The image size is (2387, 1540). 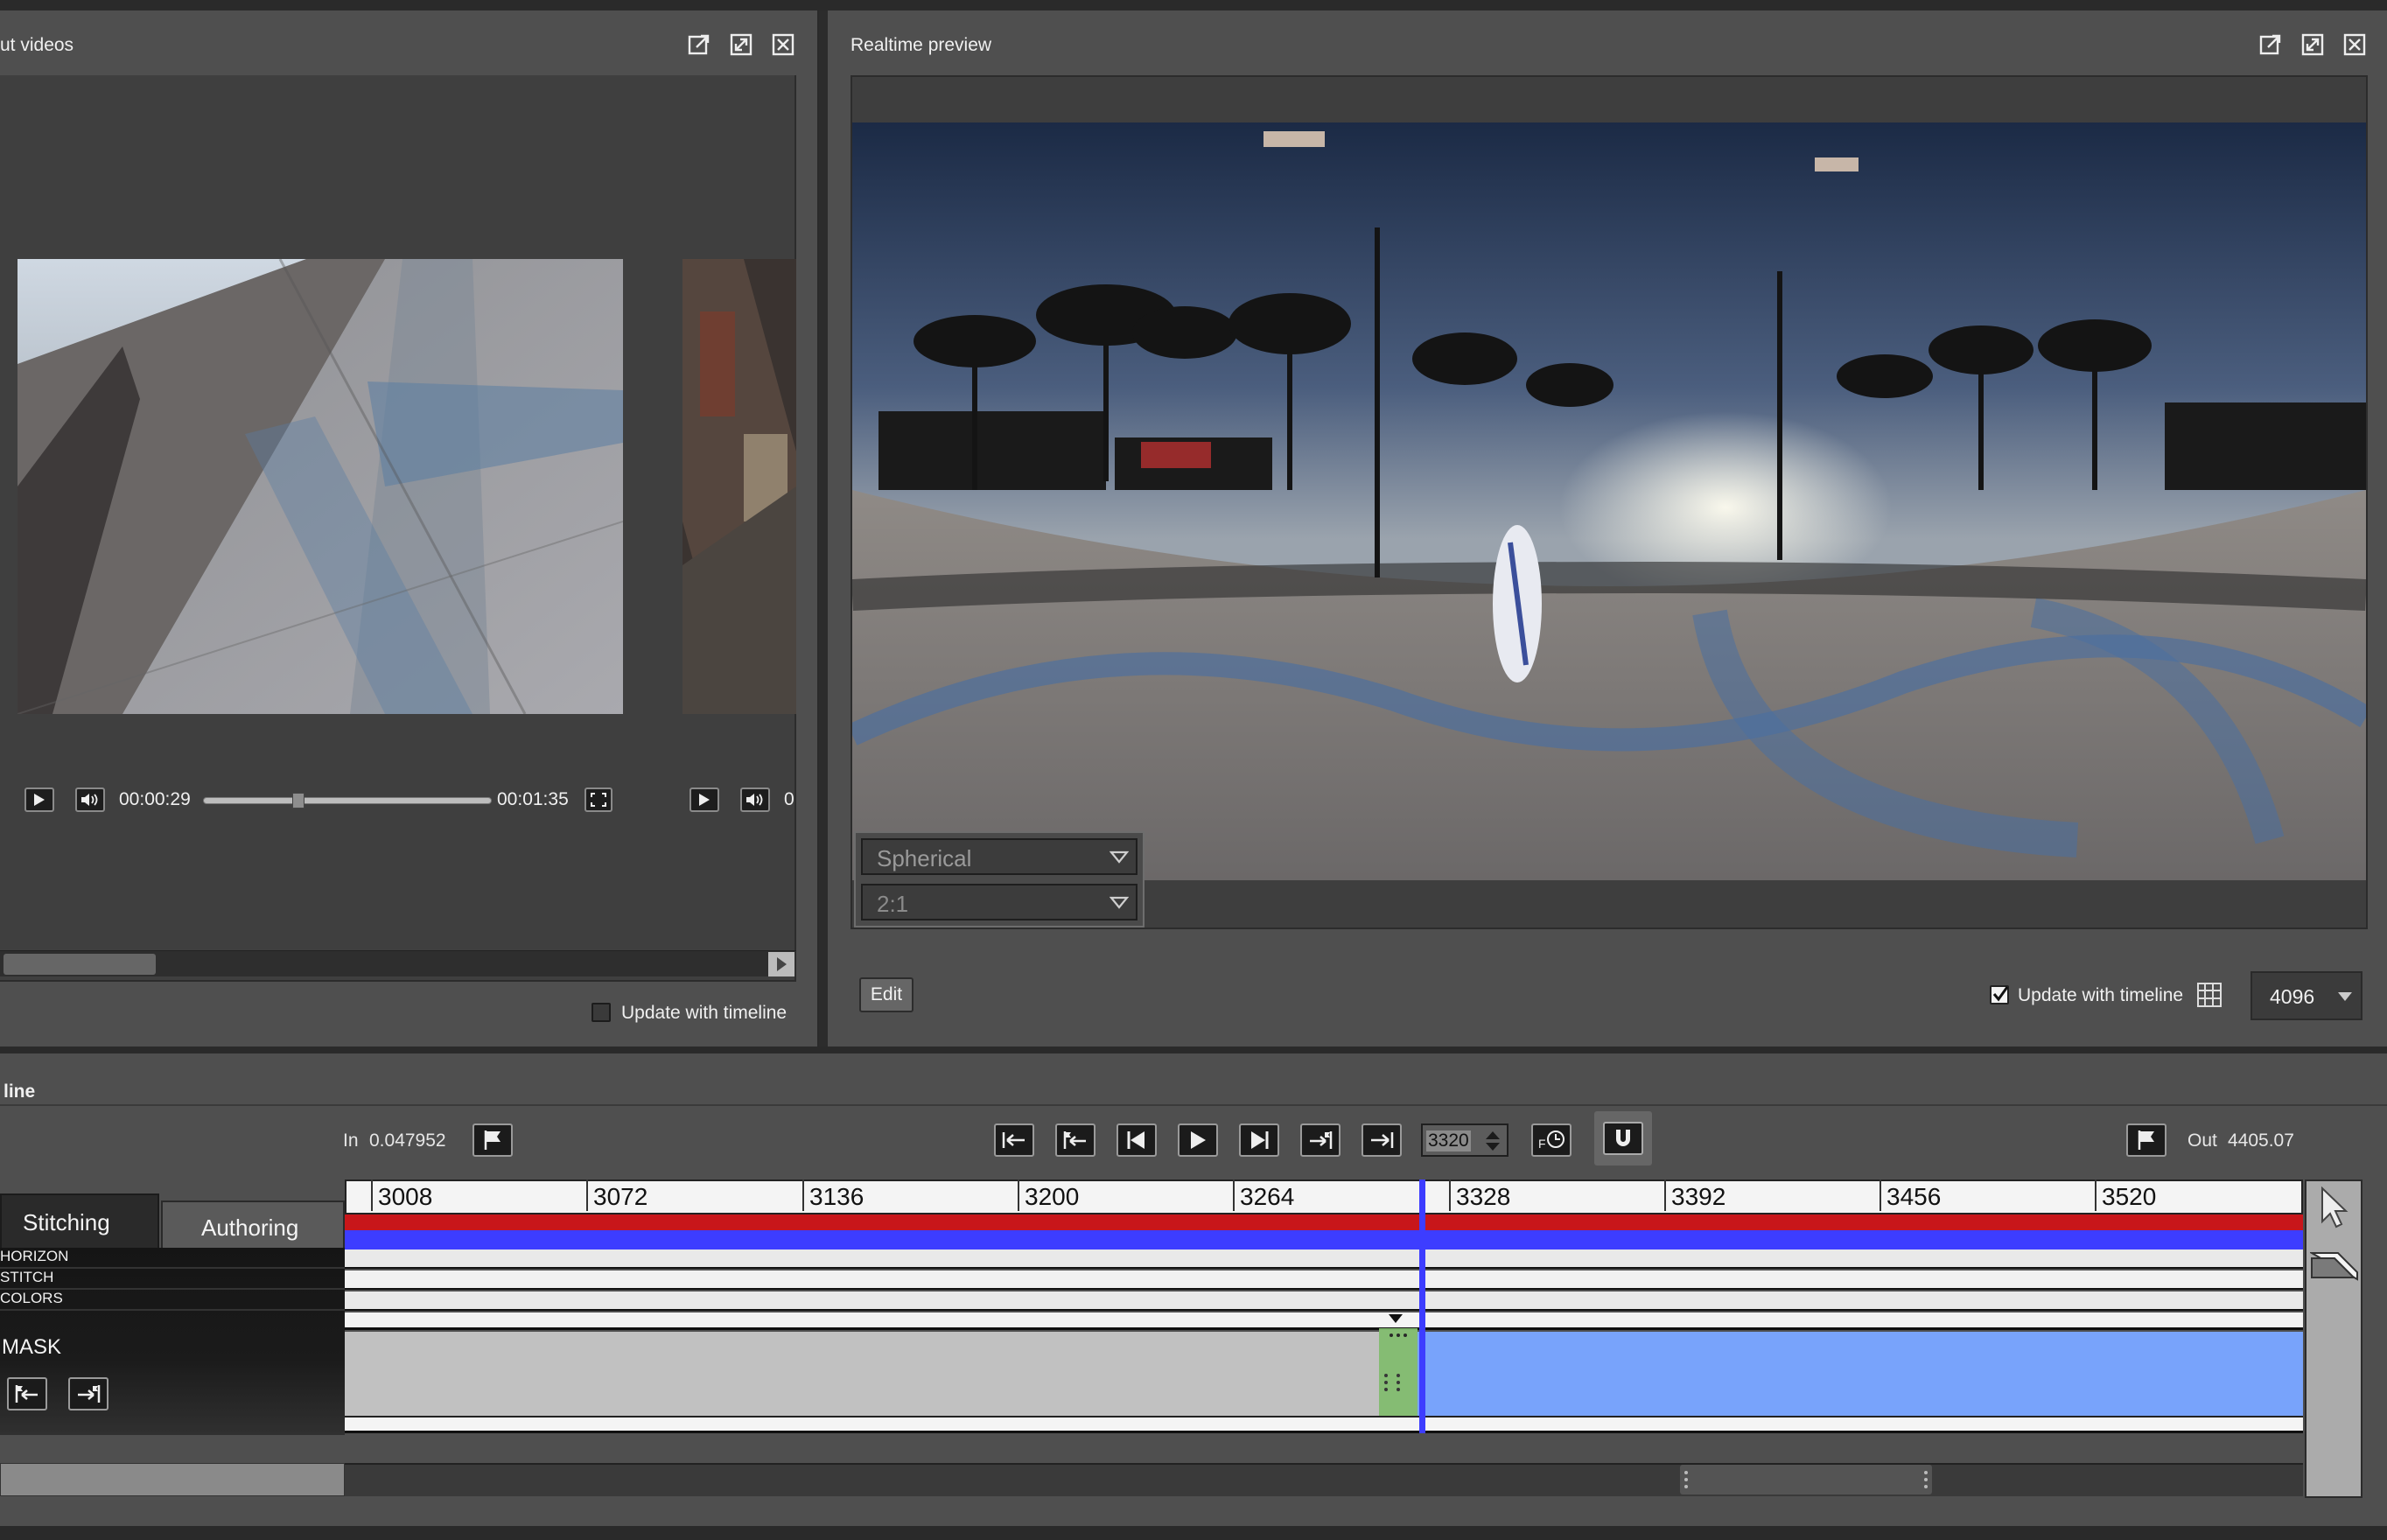 I want to click on track-stitch-label: STITCH, so click(x=27, y=1277).